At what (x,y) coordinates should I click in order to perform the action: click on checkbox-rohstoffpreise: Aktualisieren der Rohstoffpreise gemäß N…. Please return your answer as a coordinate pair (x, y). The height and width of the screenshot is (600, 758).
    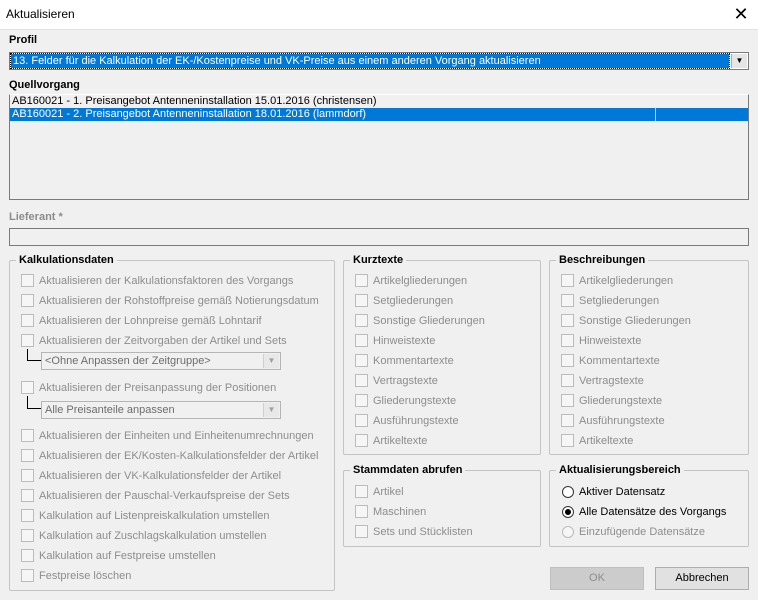
    Looking at the image, I should click on (170, 301).